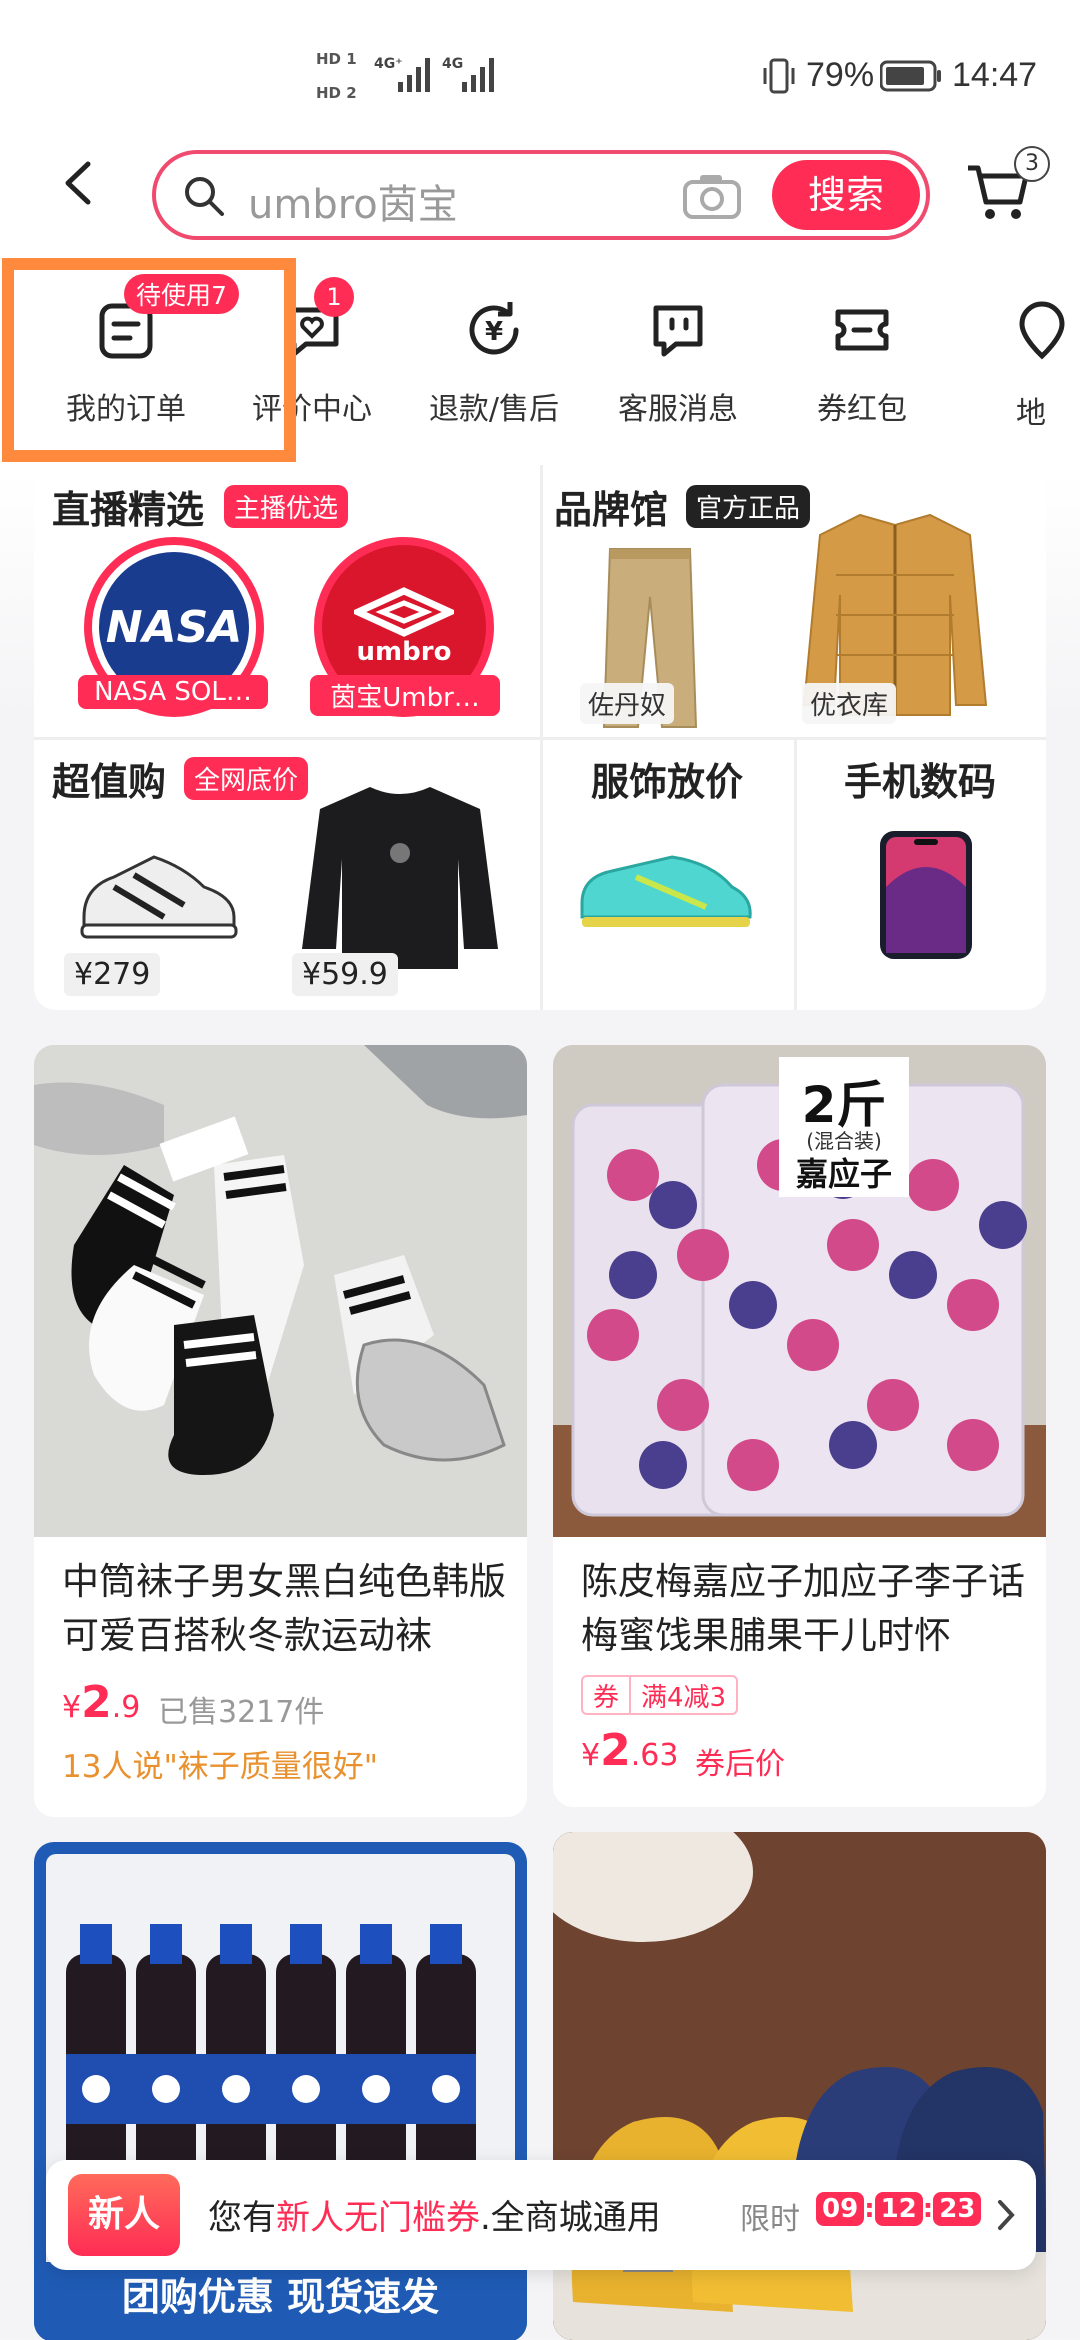  Describe the element at coordinates (957, 2209) in the screenshot. I see `countdown-seconds: 23` at that location.